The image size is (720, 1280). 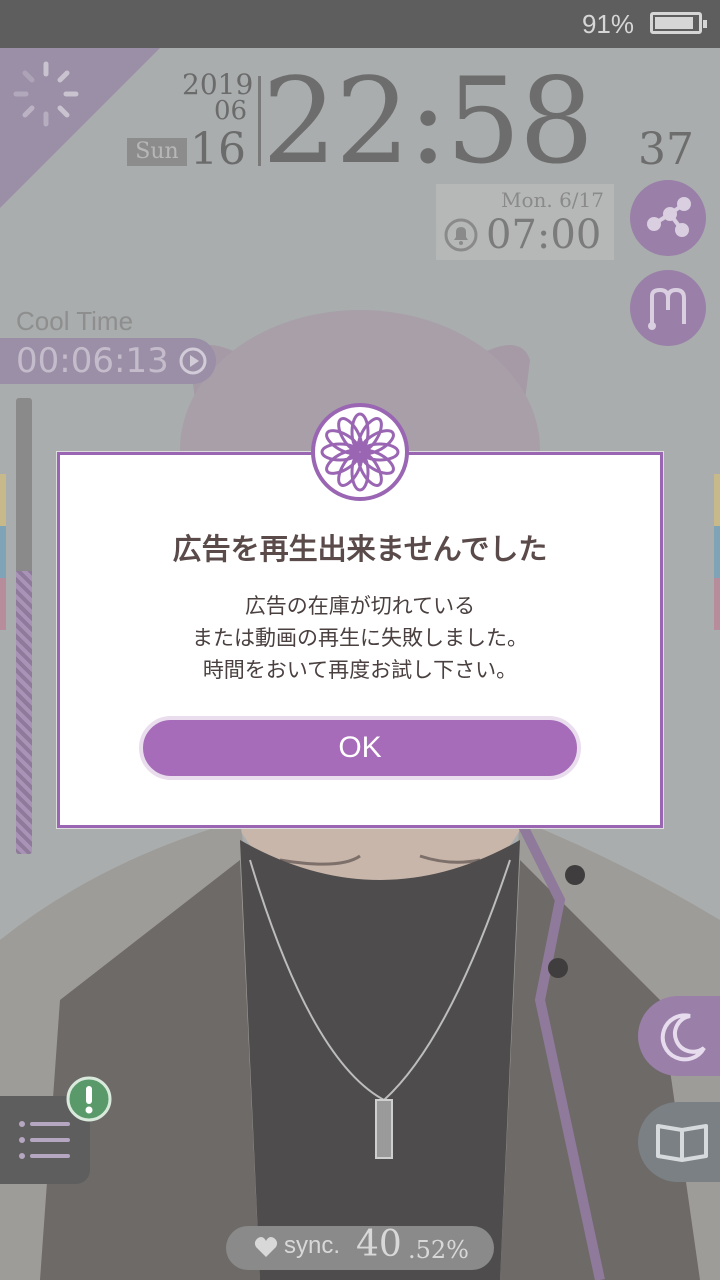 I want to click on battery-icon, so click(x=678, y=23).